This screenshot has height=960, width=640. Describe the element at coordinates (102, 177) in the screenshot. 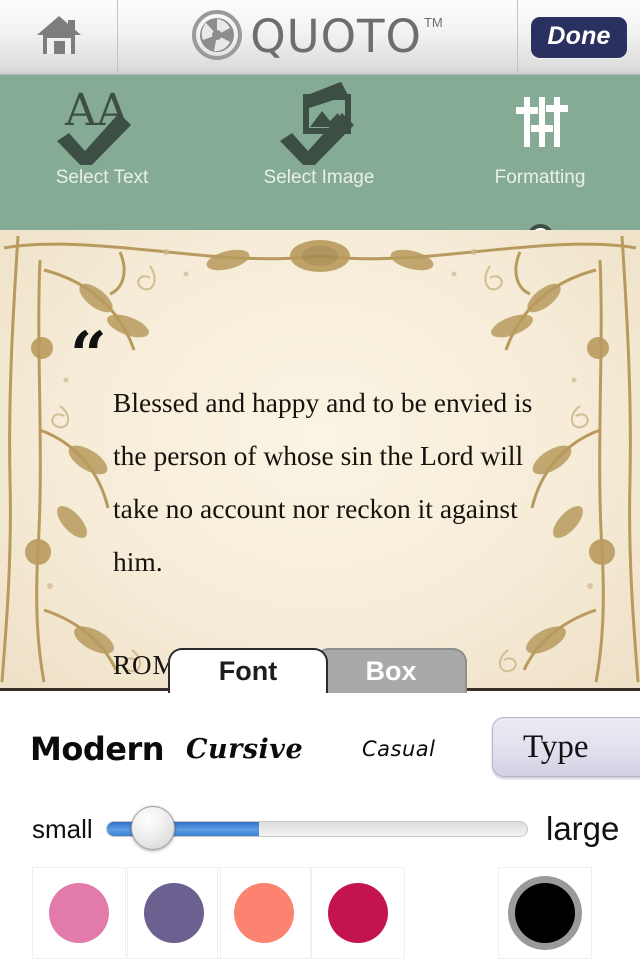

I see `step-label: Select Text` at that location.